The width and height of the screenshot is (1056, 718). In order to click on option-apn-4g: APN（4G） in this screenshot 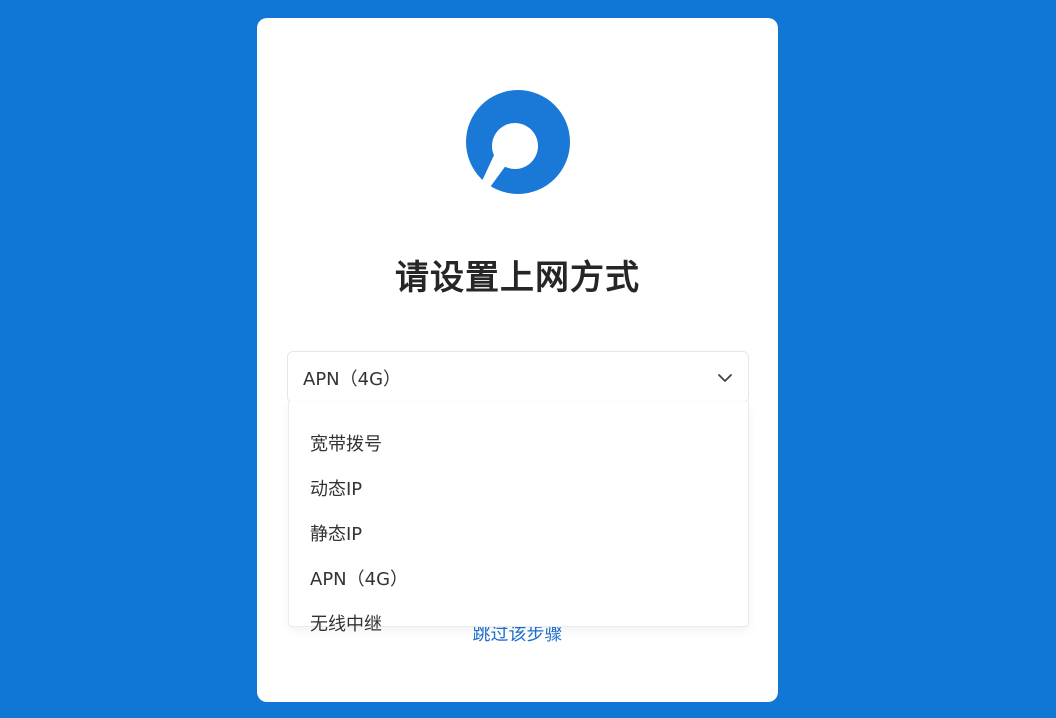, I will do `click(359, 578)`.